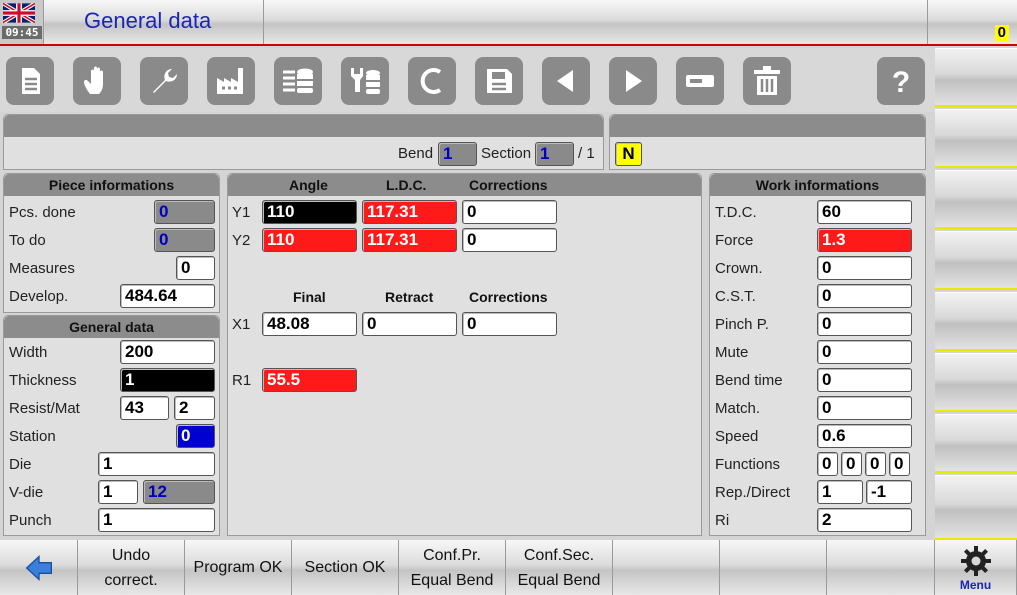 This screenshot has height=595, width=1017. What do you see at coordinates (899, 464) in the screenshot?
I see `function-4-field: 0` at bounding box center [899, 464].